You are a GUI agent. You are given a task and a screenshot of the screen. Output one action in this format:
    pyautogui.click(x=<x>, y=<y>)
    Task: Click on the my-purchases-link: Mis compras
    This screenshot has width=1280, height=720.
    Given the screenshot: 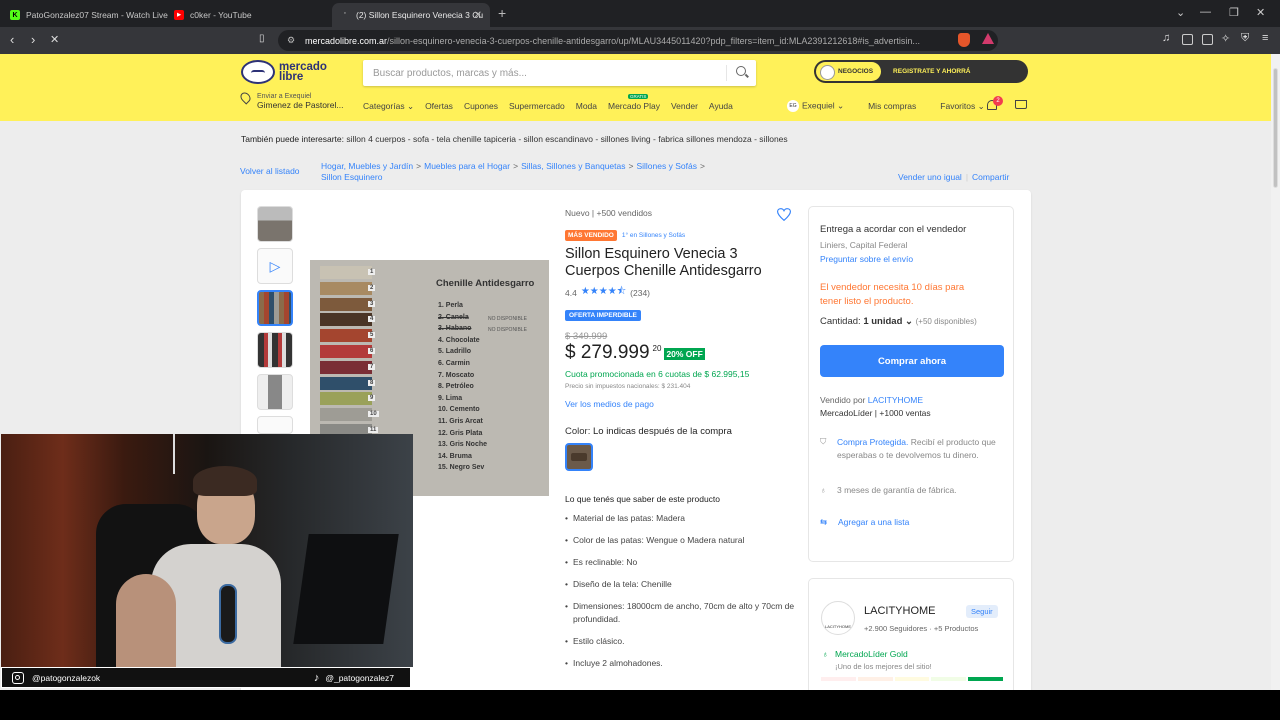 What is the action you would take?
    pyautogui.click(x=892, y=106)
    